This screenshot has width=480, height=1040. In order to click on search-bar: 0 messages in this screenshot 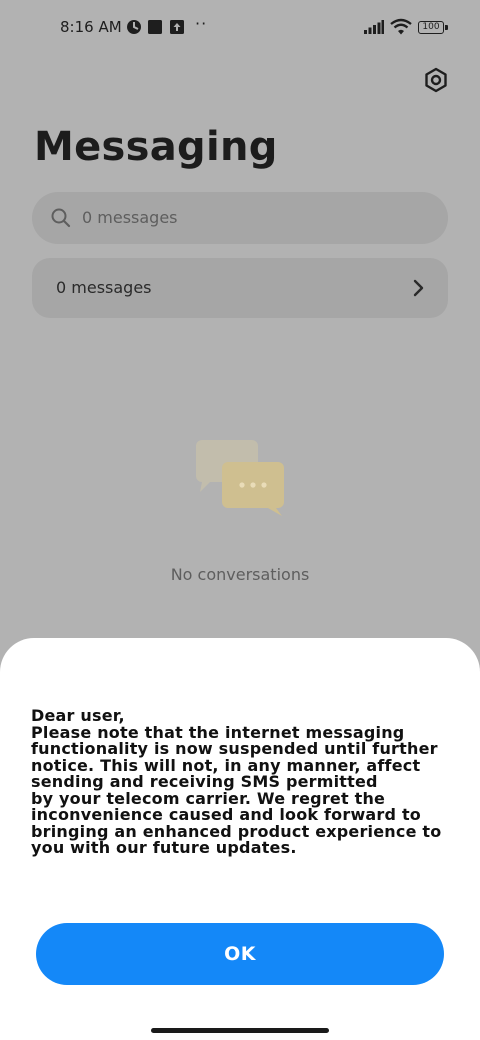, I will do `click(240, 218)`.